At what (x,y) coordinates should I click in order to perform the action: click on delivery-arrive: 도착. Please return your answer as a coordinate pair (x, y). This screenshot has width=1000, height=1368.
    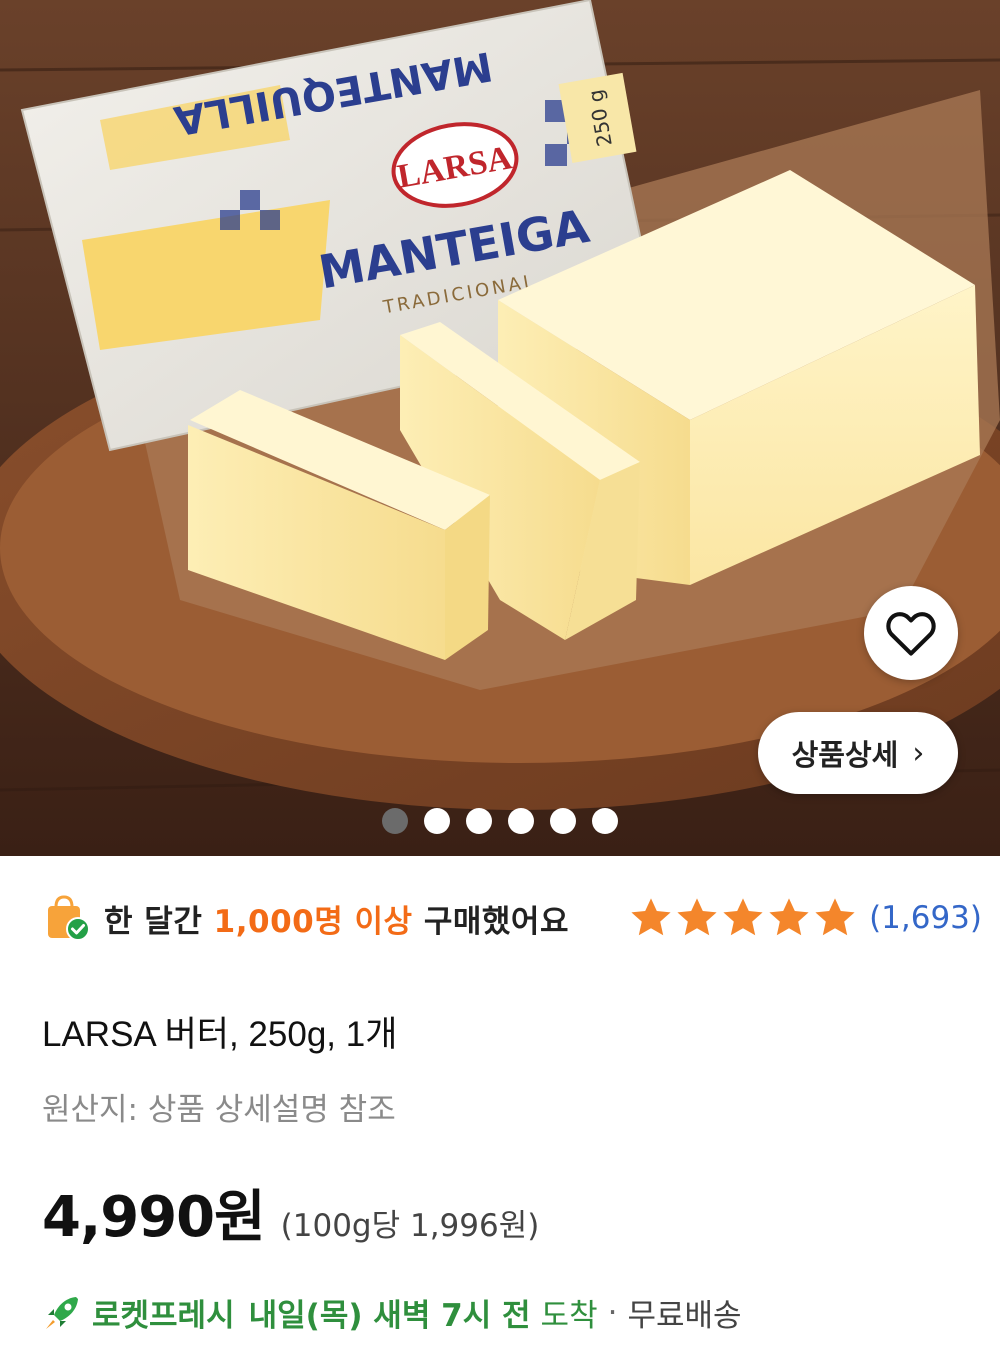
    Looking at the image, I should click on (569, 1316).